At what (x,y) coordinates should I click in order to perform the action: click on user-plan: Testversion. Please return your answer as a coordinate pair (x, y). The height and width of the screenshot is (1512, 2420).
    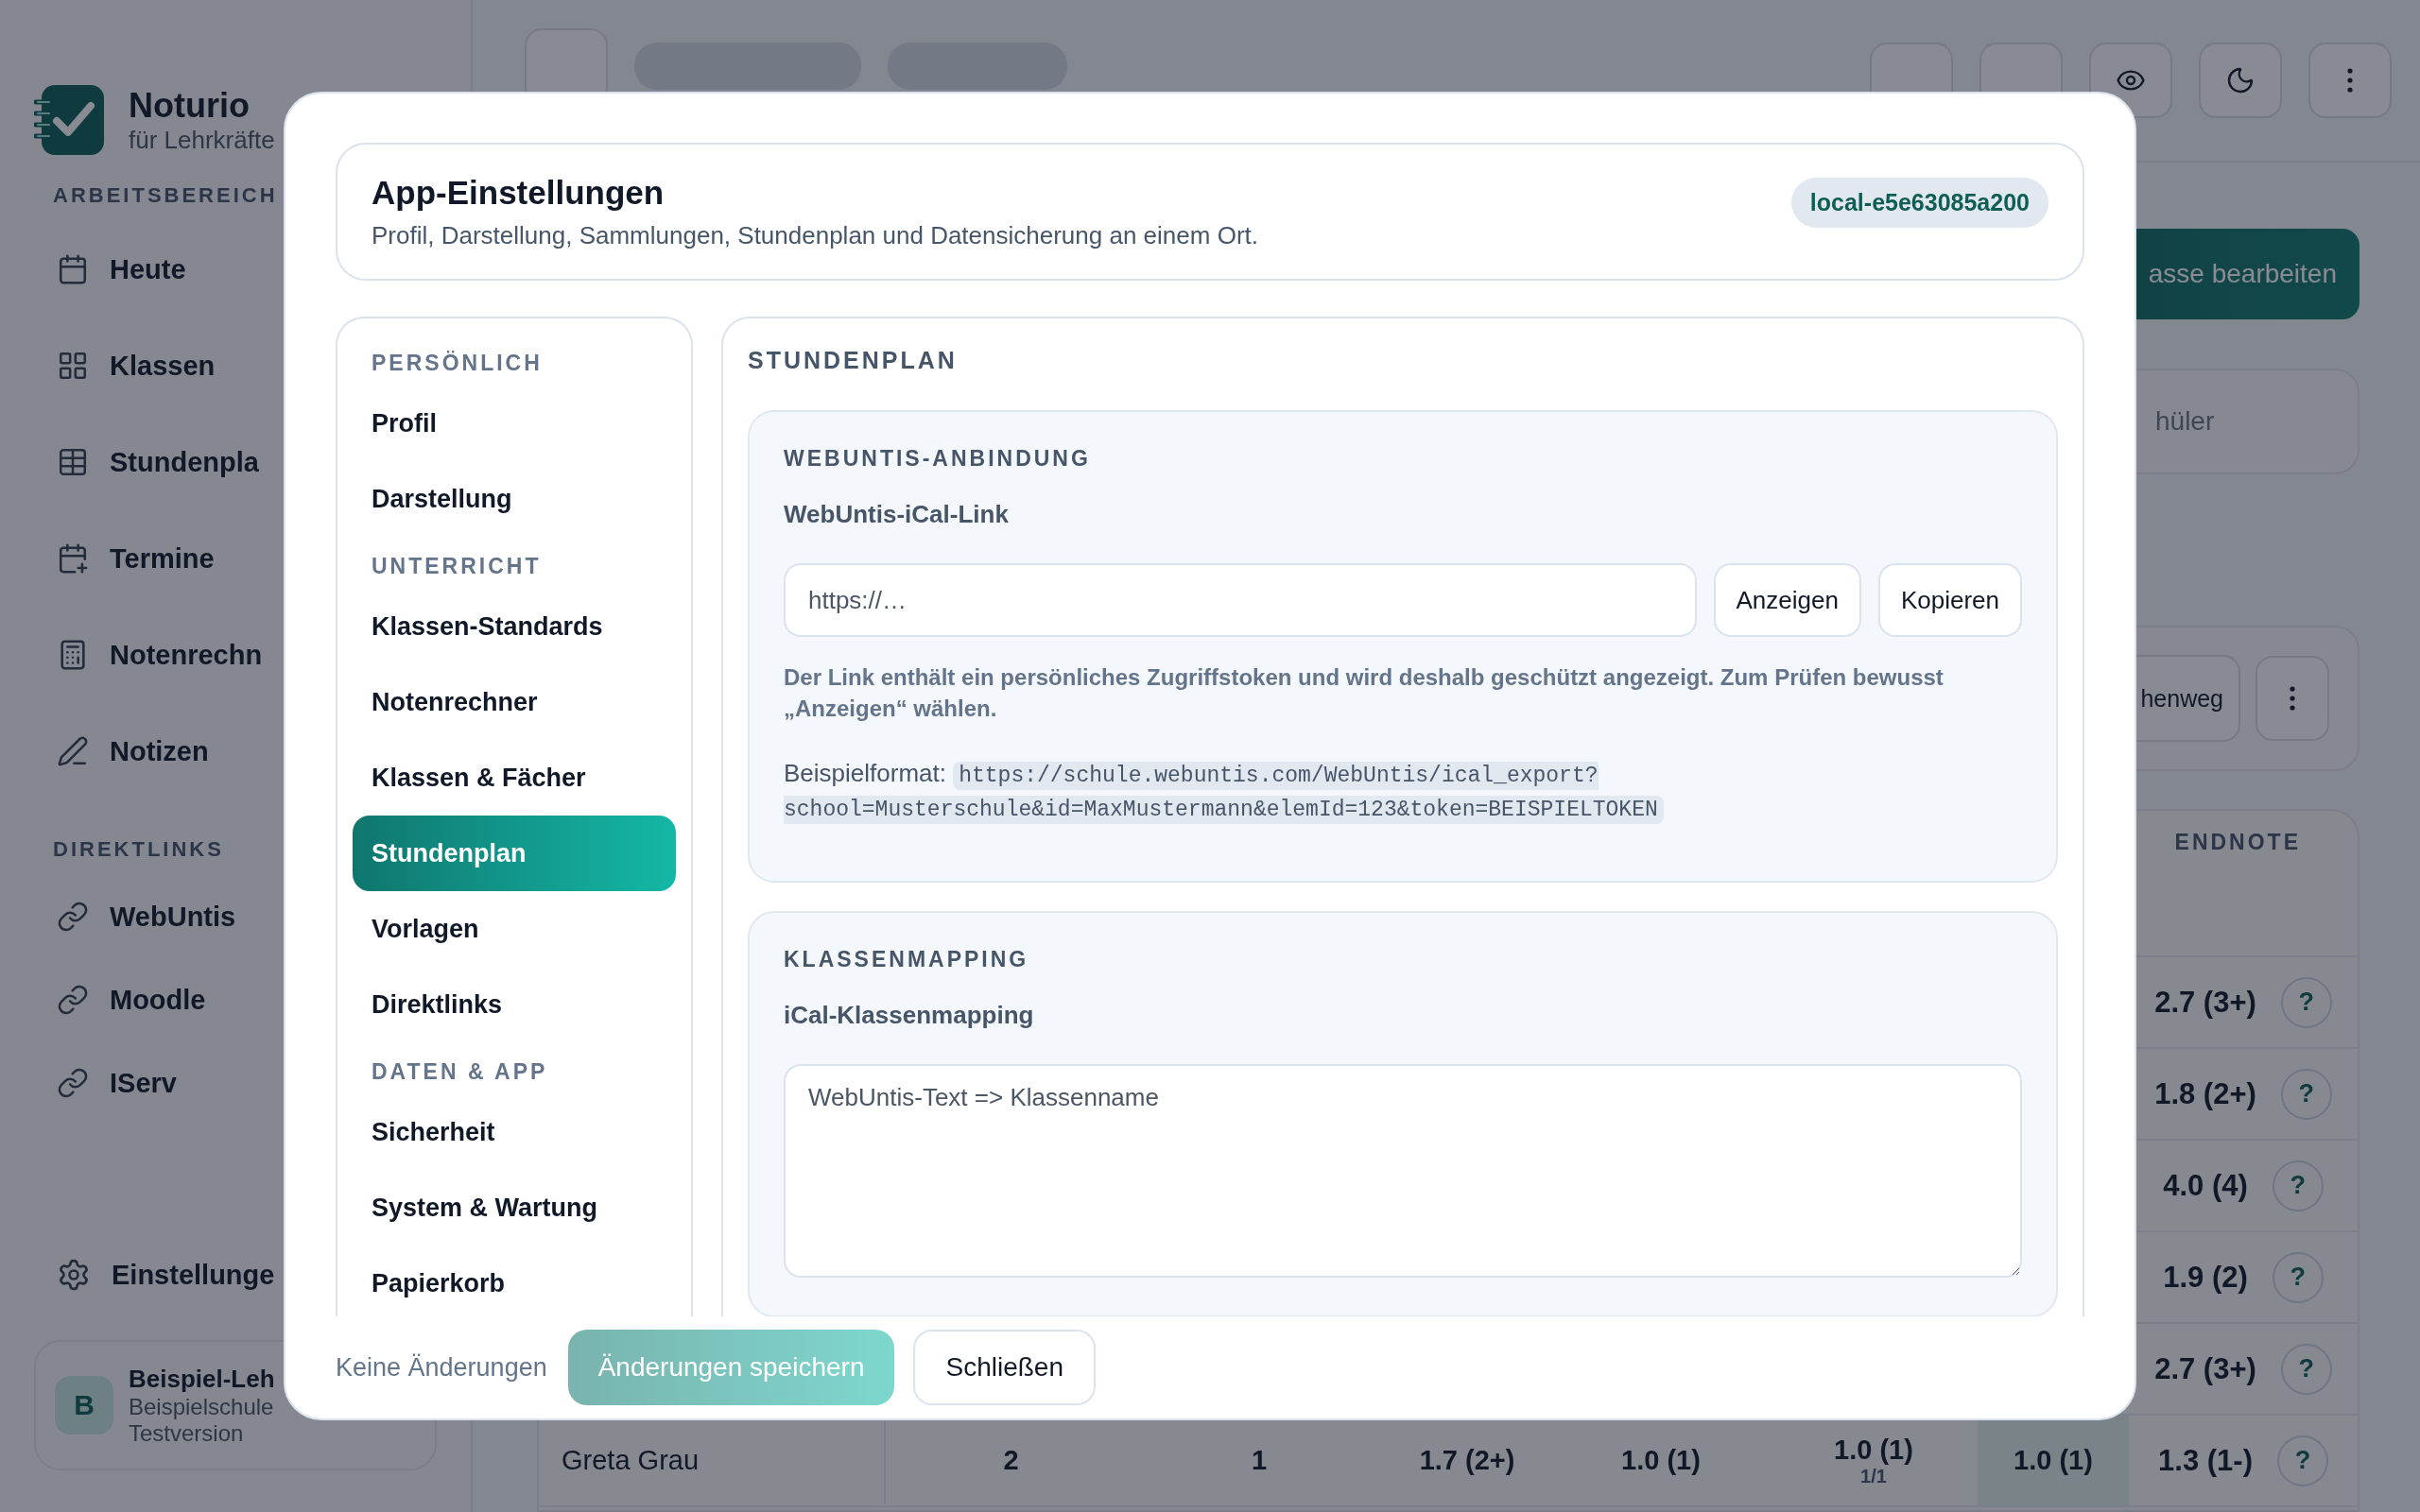
    Looking at the image, I should click on (187, 1433).